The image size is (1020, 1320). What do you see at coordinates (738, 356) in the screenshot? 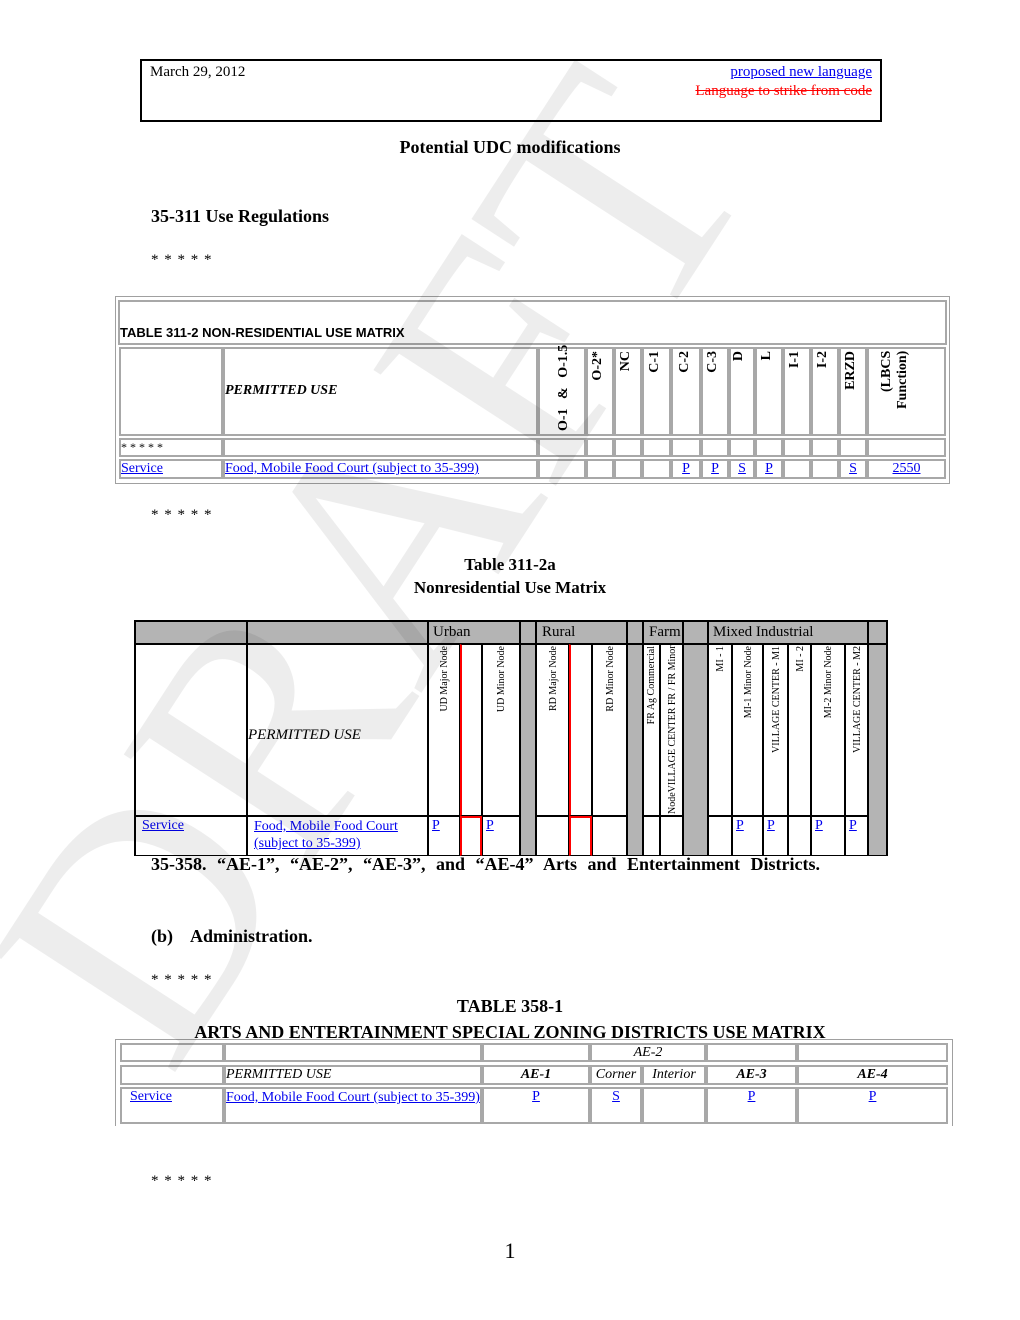
I see `column-label-d: D` at bounding box center [738, 356].